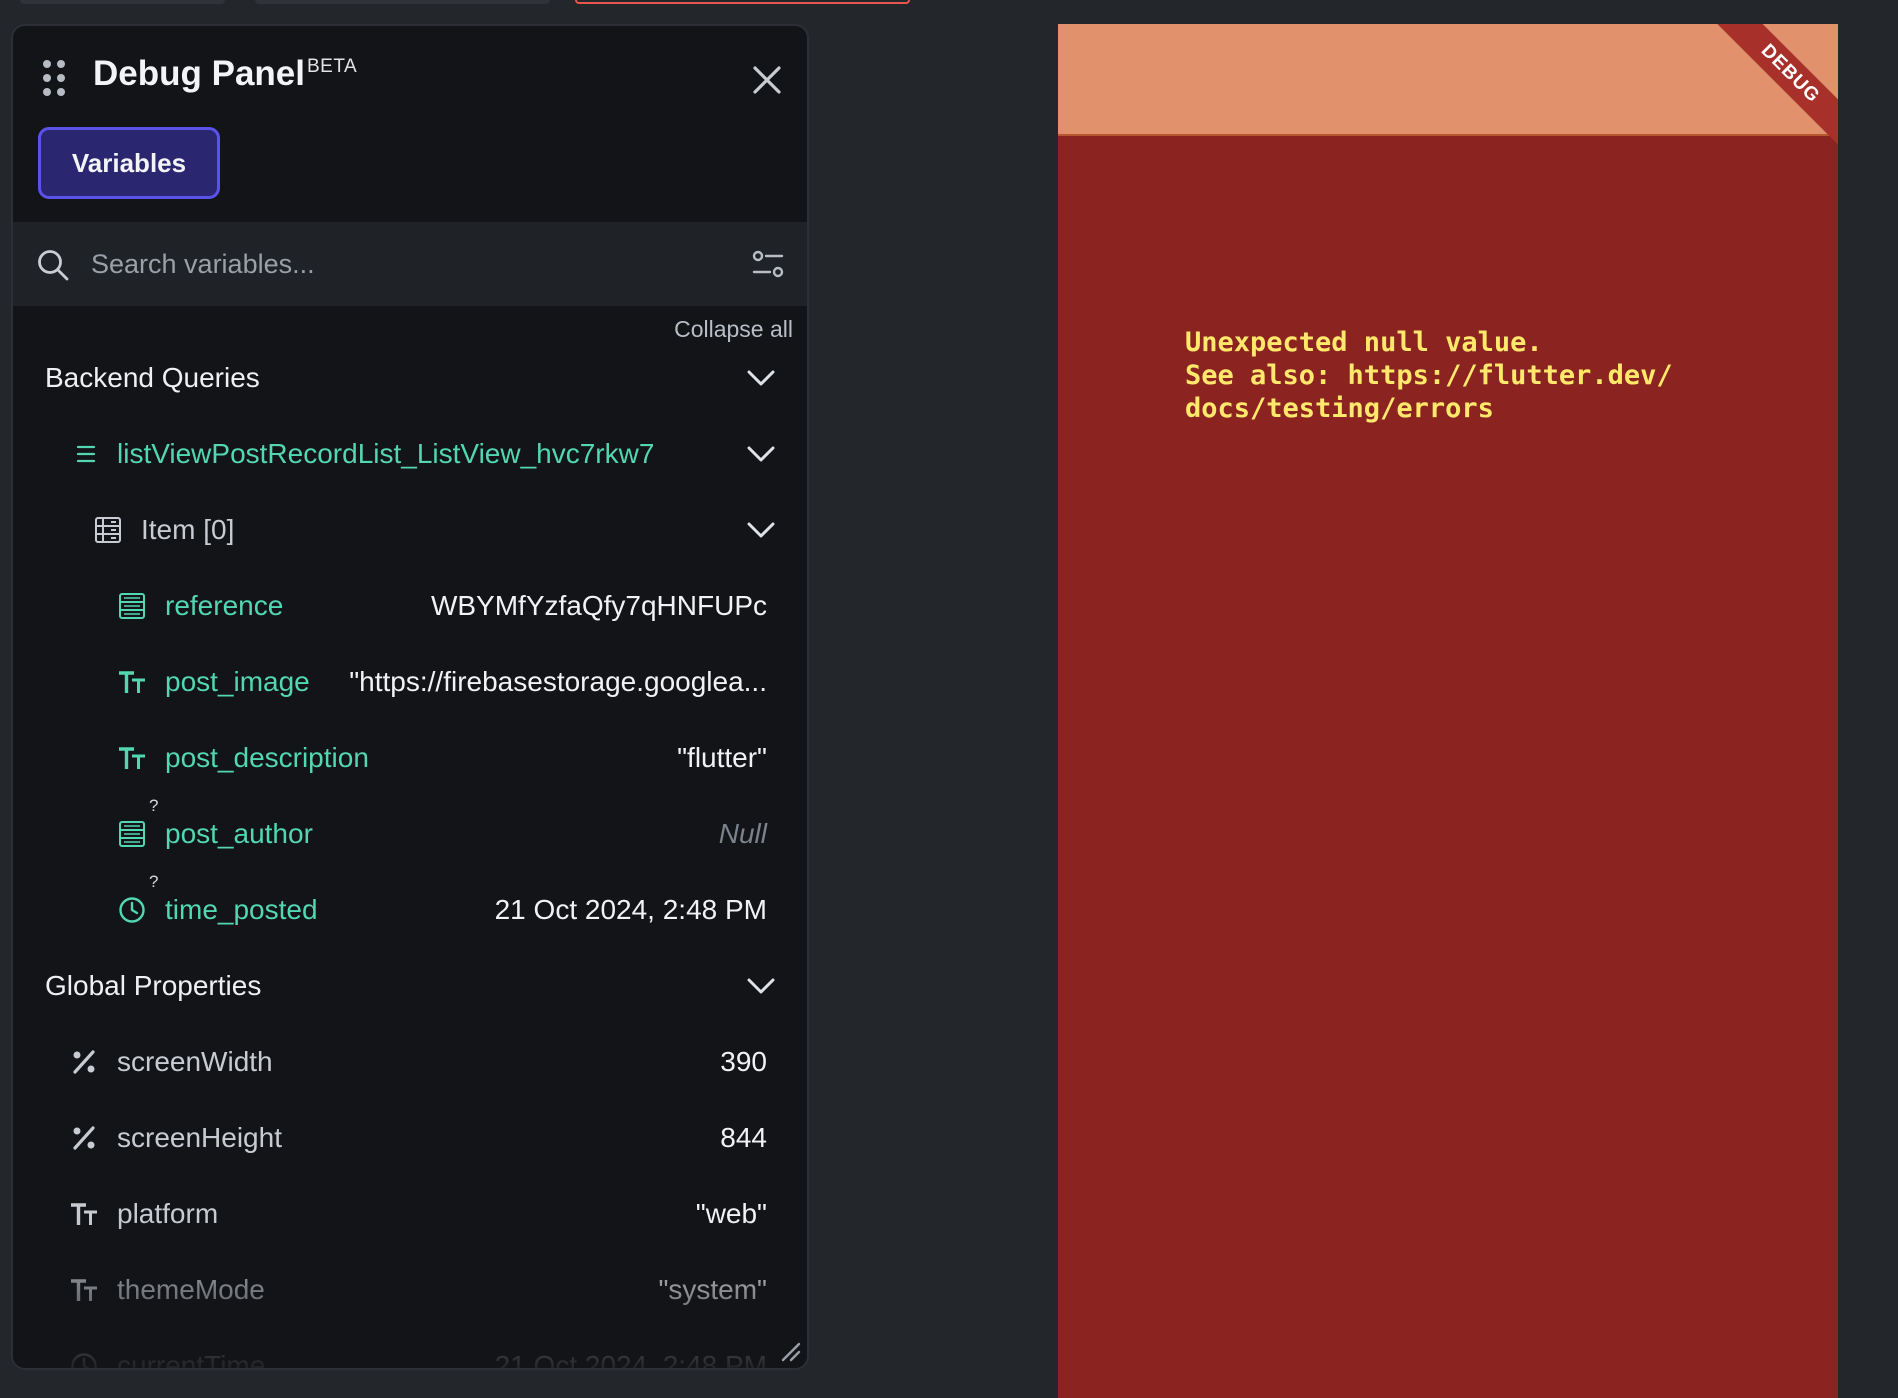 This screenshot has width=1898, height=1398. I want to click on variable-value: "system", so click(712, 1289).